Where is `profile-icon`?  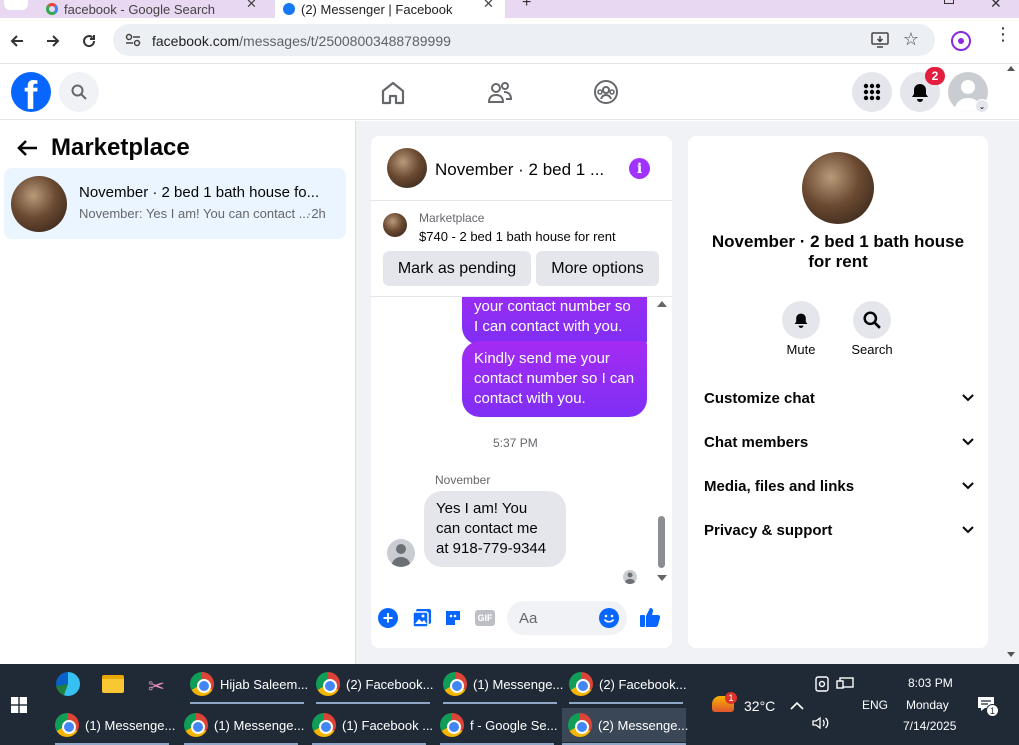
profile-icon is located at coordinates (961, 41).